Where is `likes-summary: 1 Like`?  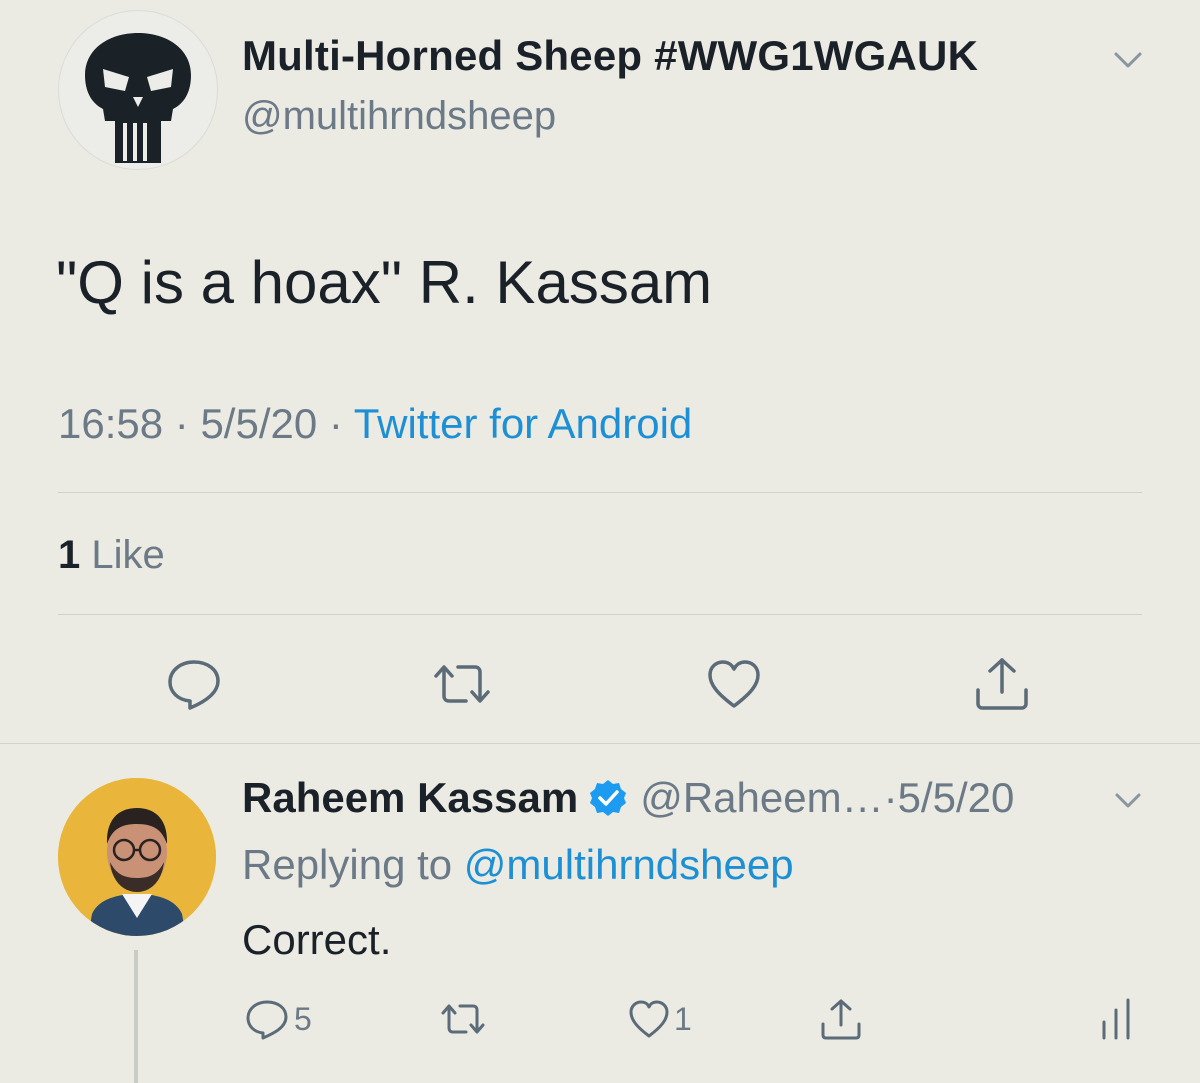
likes-summary: 1 Like is located at coordinates (111, 555).